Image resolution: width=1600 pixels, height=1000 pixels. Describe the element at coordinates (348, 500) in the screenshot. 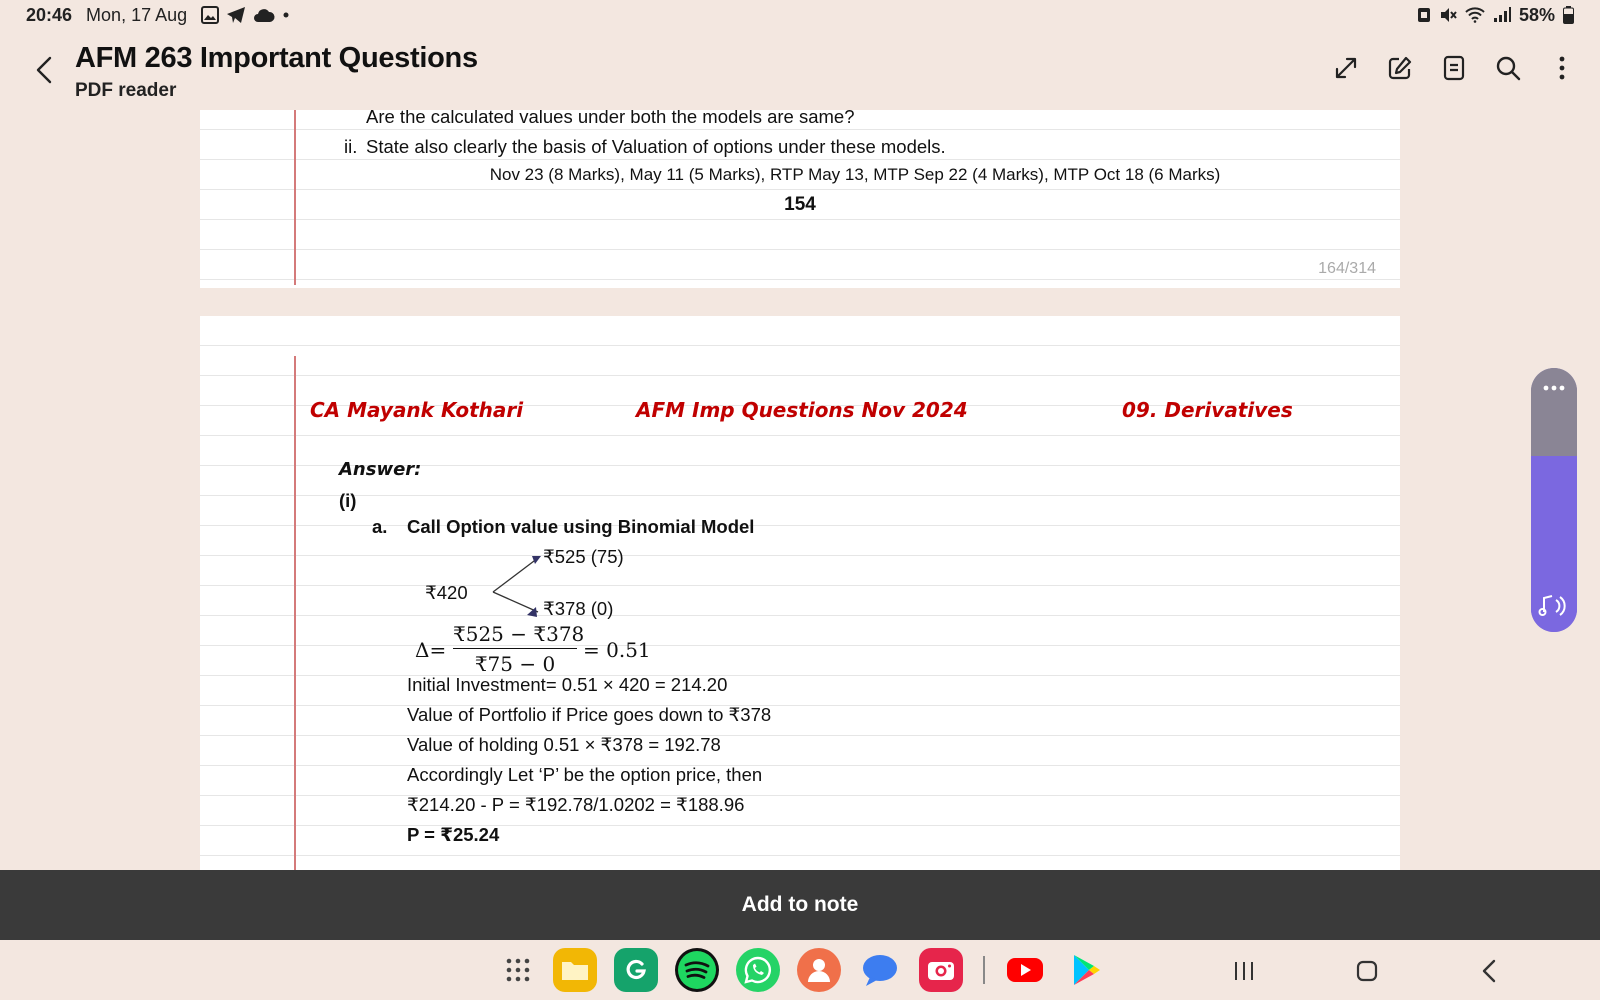

I see `part-label: (i)` at that location.